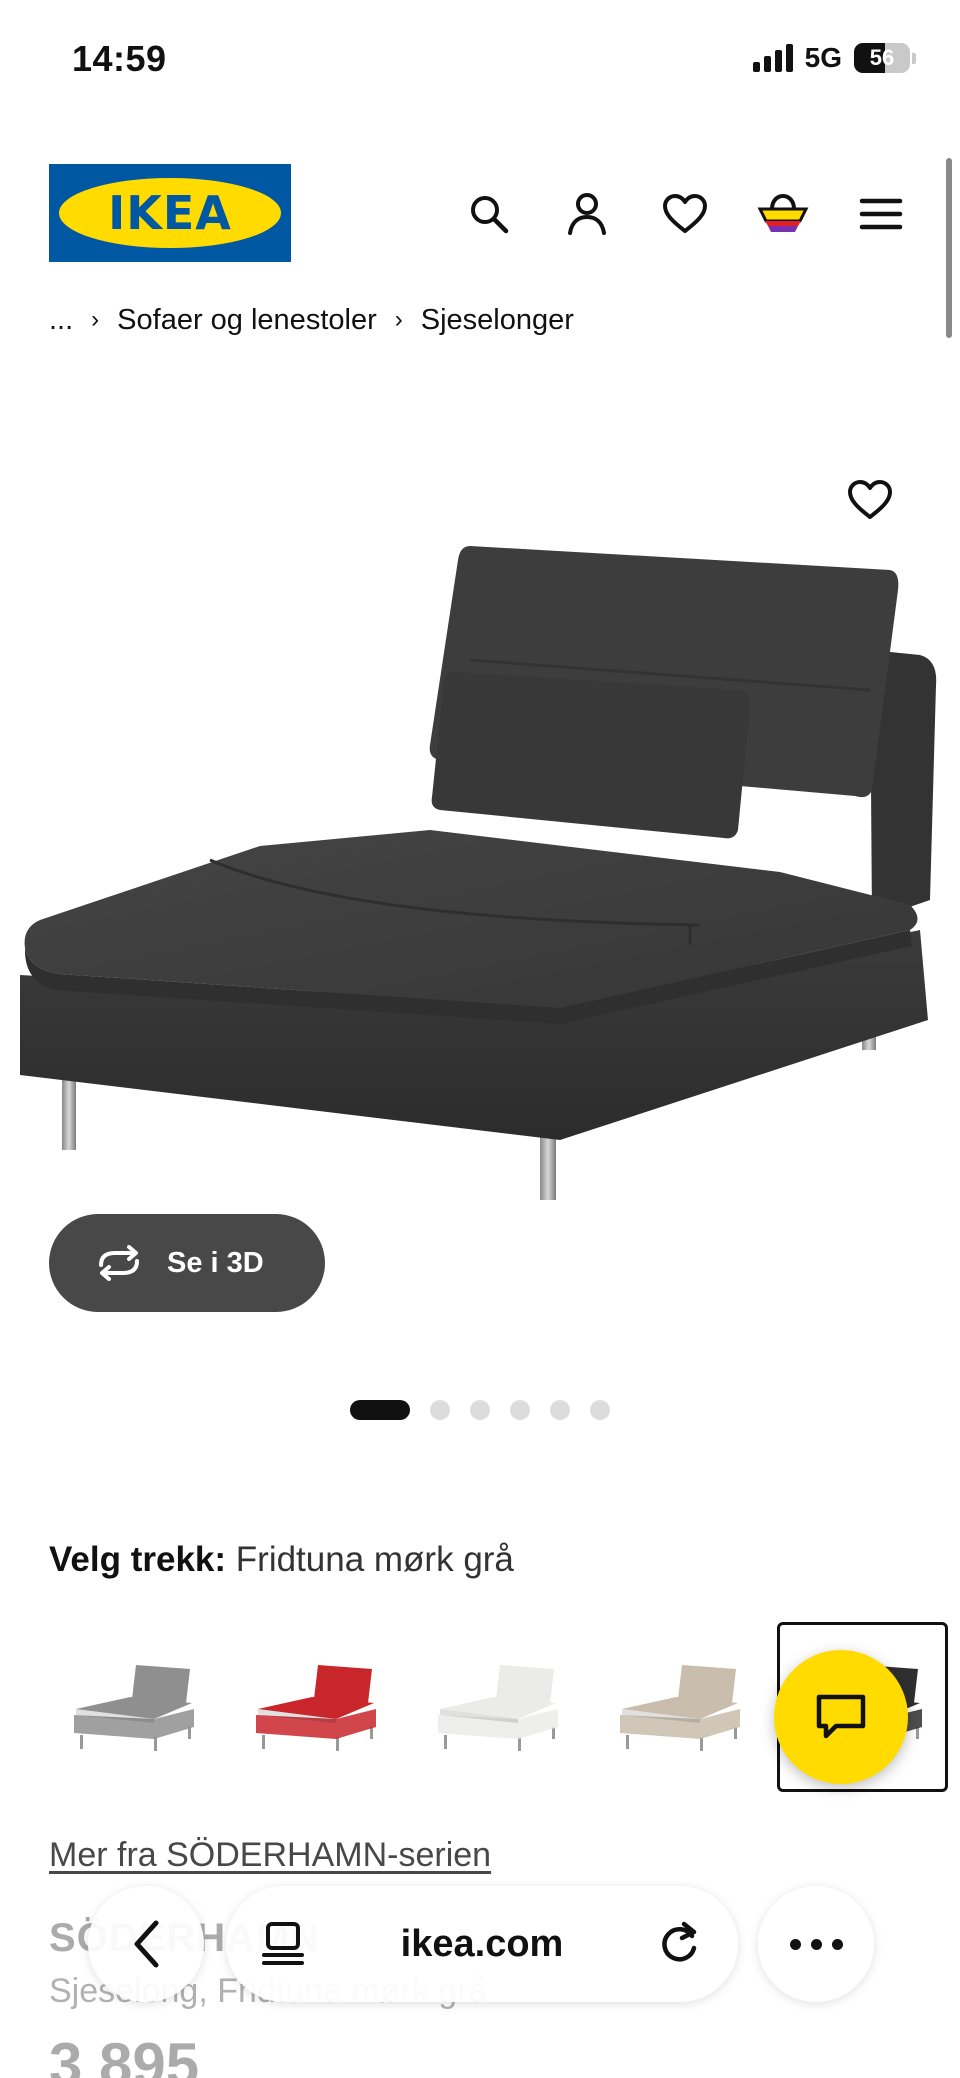  I want to click on variant-label-title: Velg trekk:, so click(138, 1559).